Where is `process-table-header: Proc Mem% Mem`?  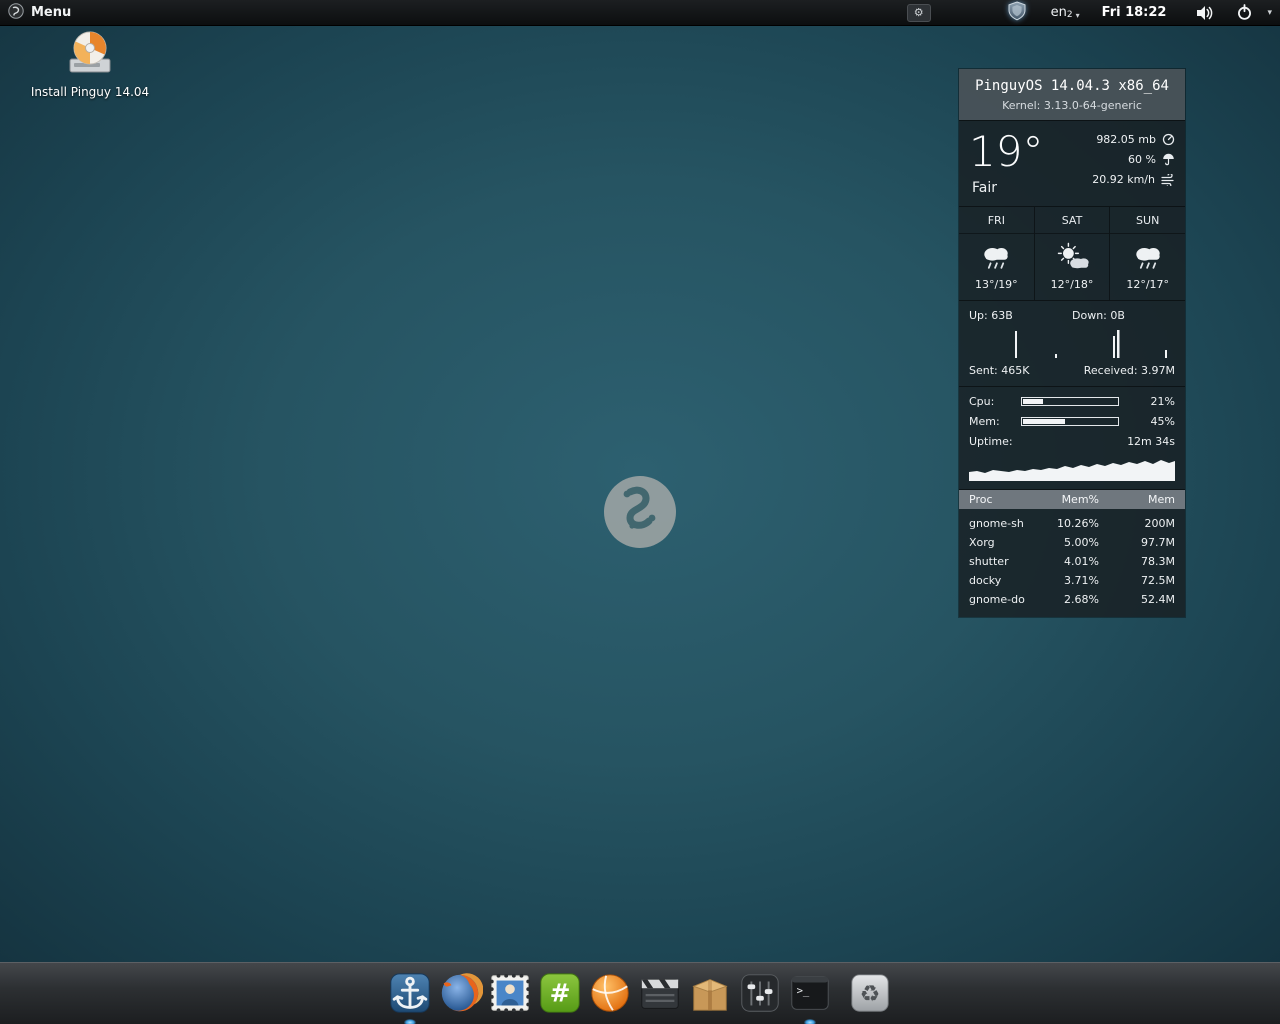 process-table-header: Proc Mem% Mem is located at coordinates (1072, 499).